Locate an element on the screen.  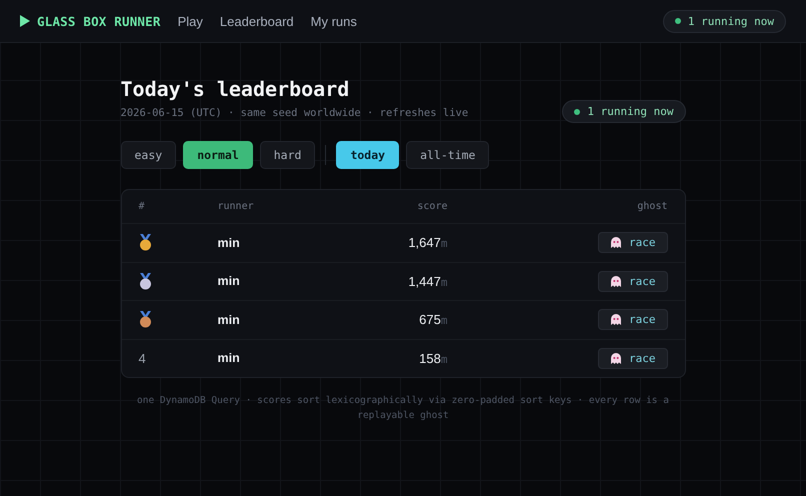
footnote: one DynamoDB Query · scores sort lexicographically via zero-padded sort keys · every row is a replayable ghost is located at coordinates (403, 408).